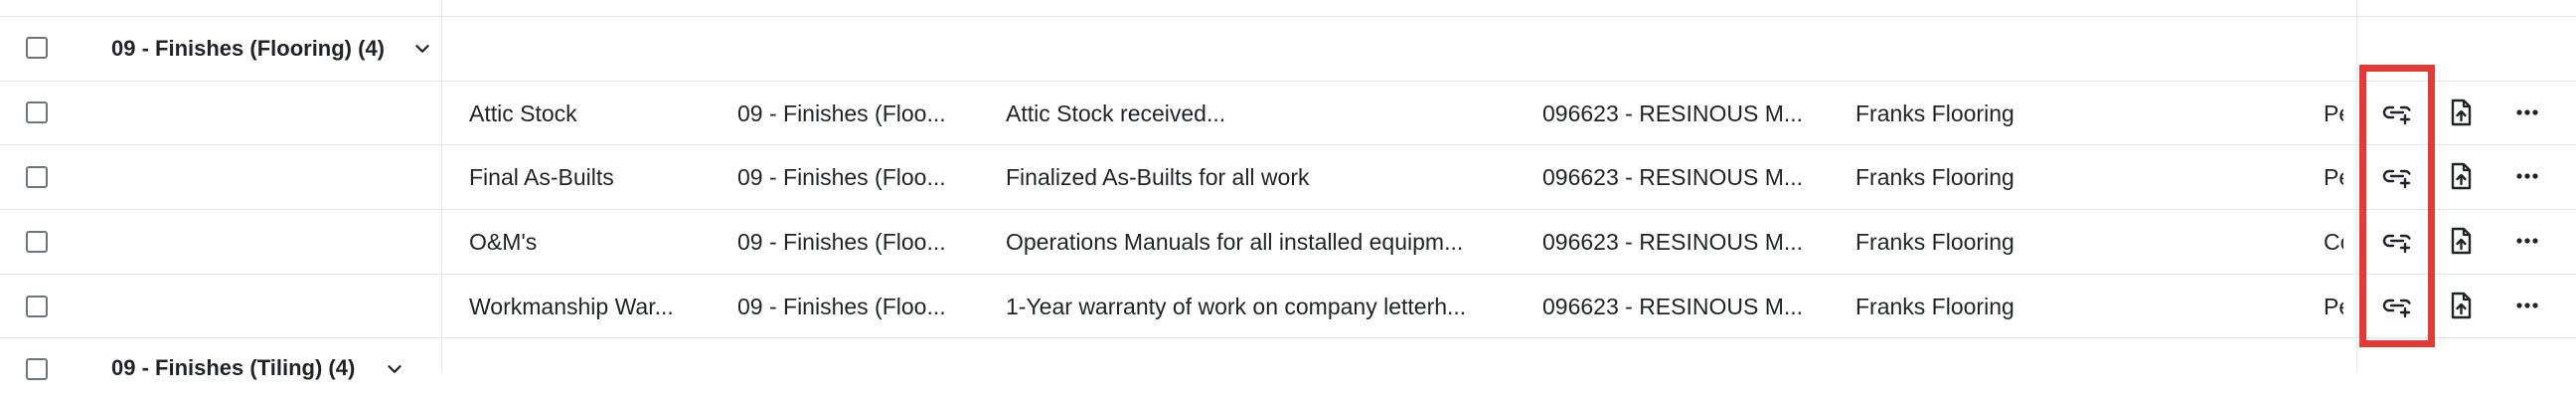  What do you see at coordinates (593, 177) in the screenshot?
I see `title-cell: Final As-Builts` at bounding box center [593, 177].